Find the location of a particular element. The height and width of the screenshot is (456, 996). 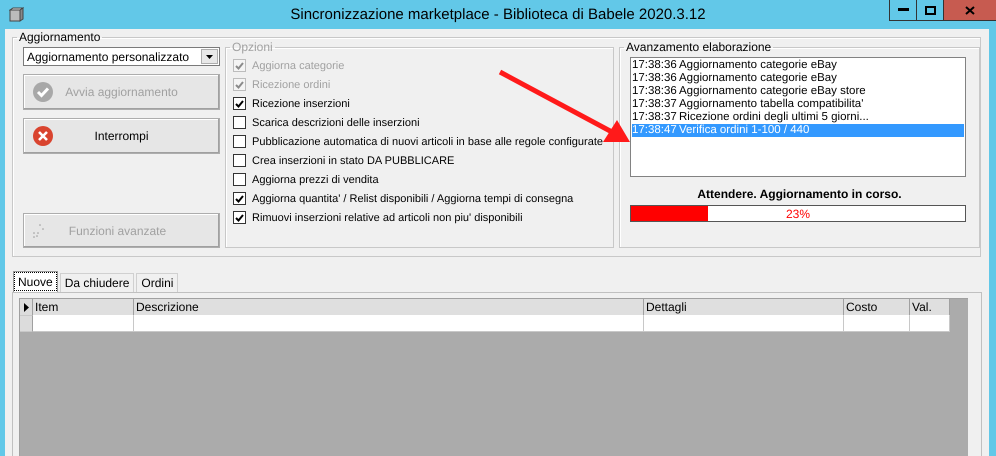

tab: Ordini is located at coordinates (157, 282).